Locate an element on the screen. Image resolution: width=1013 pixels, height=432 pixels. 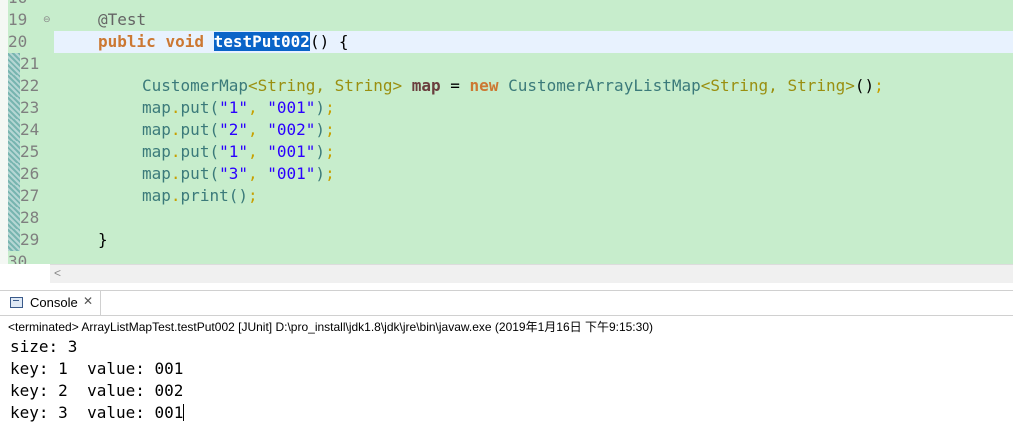
close-icon: ✕ is located at coordinates (88, 301).